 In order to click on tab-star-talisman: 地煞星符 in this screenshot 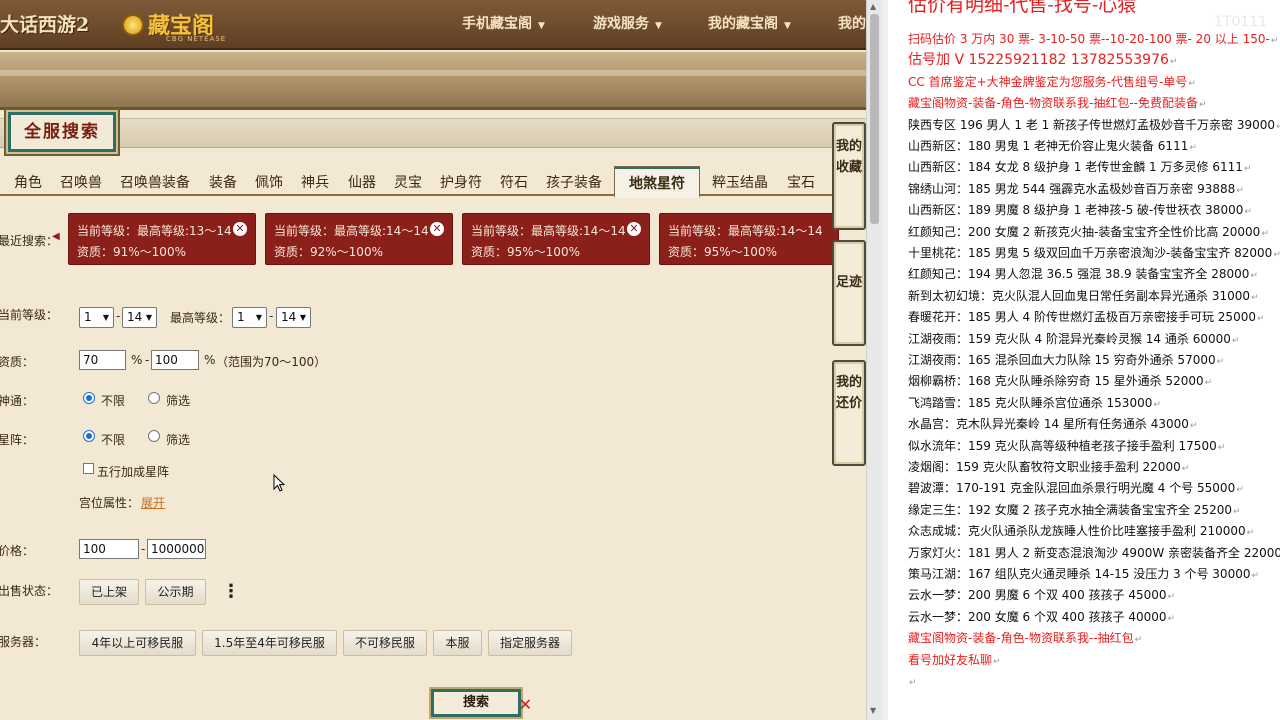, I will do `click(657, 182)`.